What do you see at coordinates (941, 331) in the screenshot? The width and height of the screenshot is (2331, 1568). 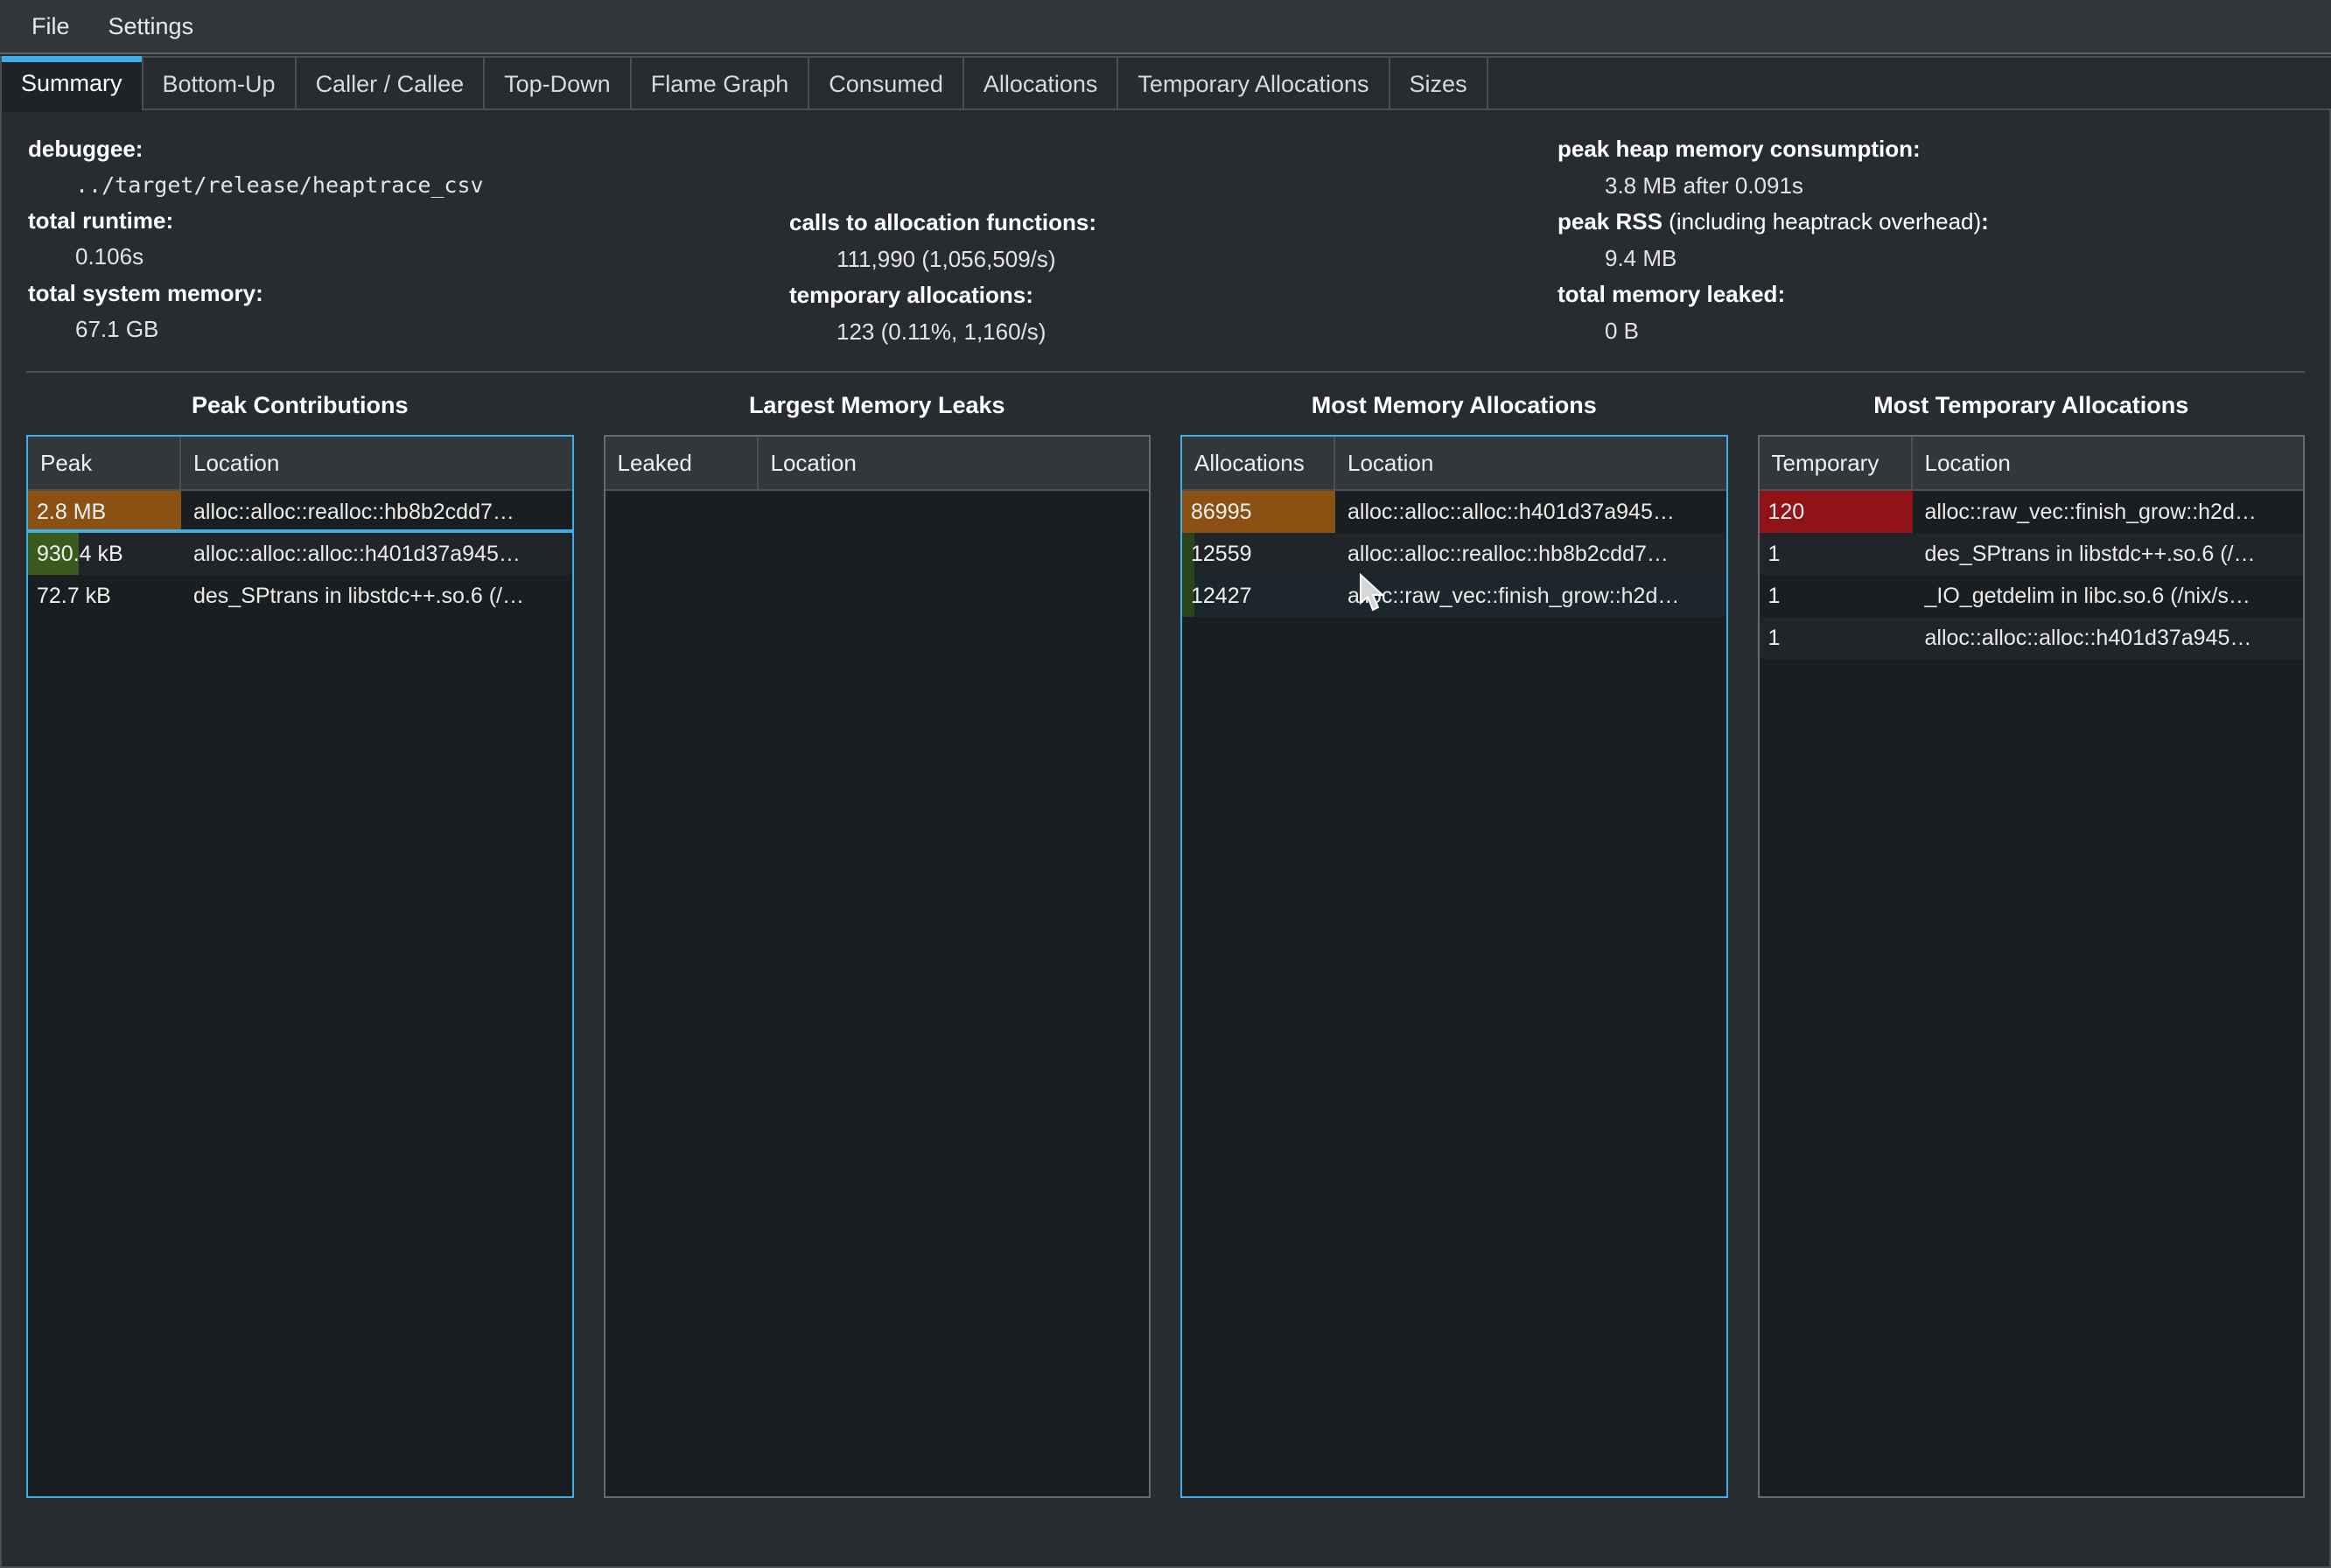 I see `value-temporary-allocations: 123 (0.11%, 1,160/s)` at bounding box center [941, 331].